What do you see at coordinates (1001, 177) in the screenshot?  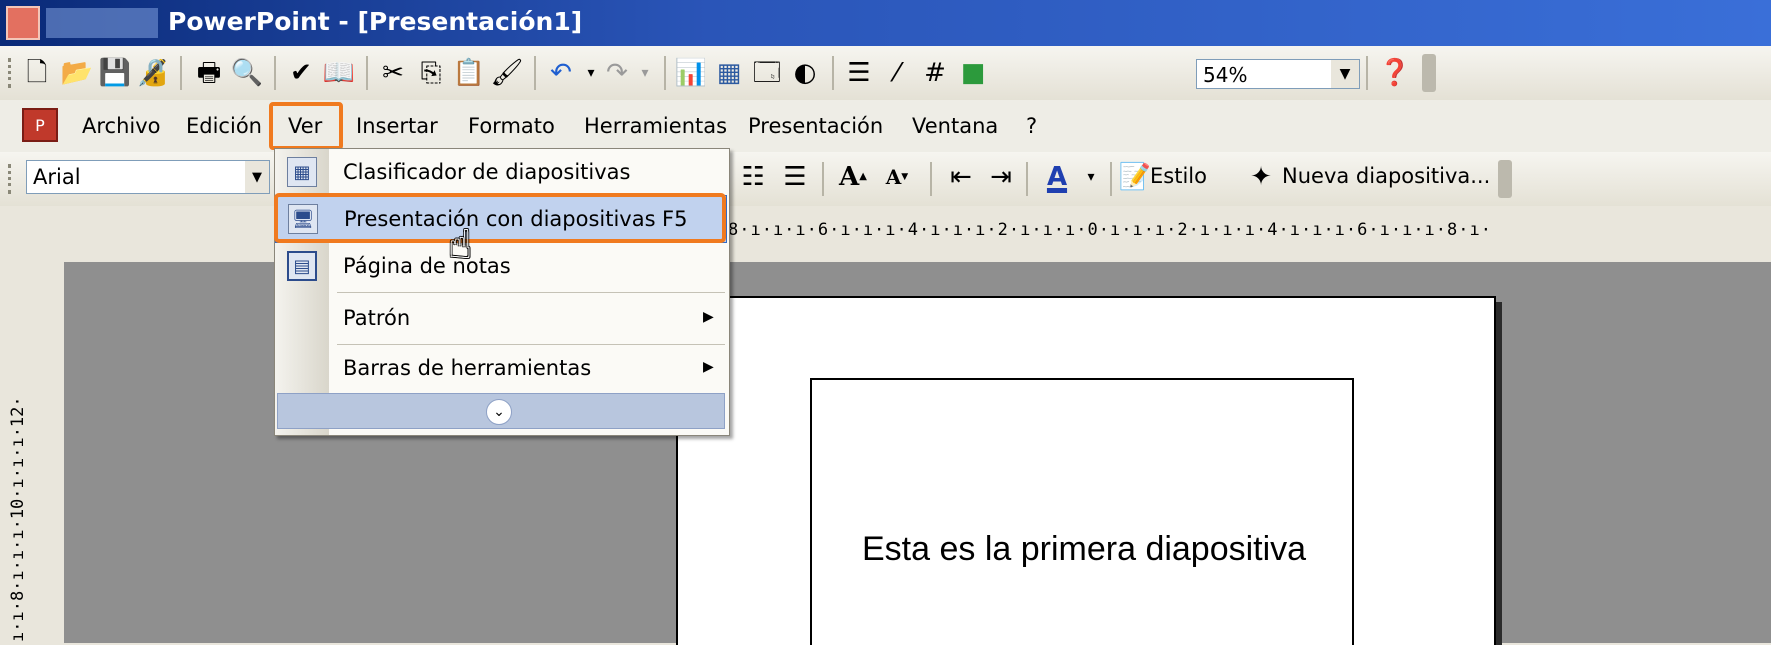 I see `increase-indent-icon: ⇥` at bounding box center [1001, 177].